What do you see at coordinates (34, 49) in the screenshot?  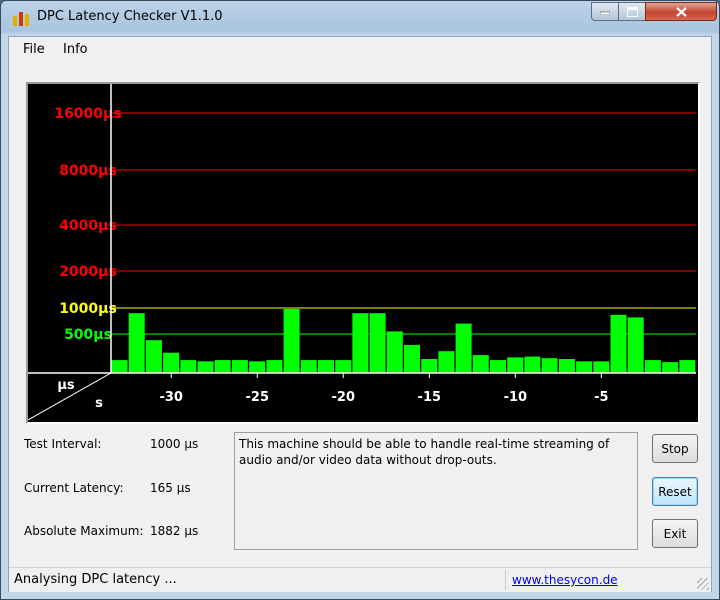 I see `menu-file: File` at bounding box center [34, 49].